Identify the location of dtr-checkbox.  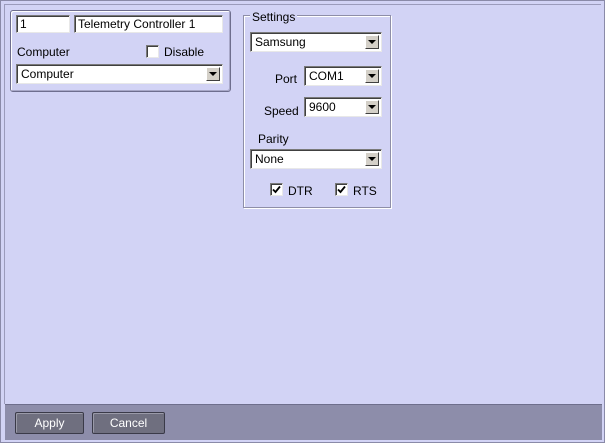
(276, 189).